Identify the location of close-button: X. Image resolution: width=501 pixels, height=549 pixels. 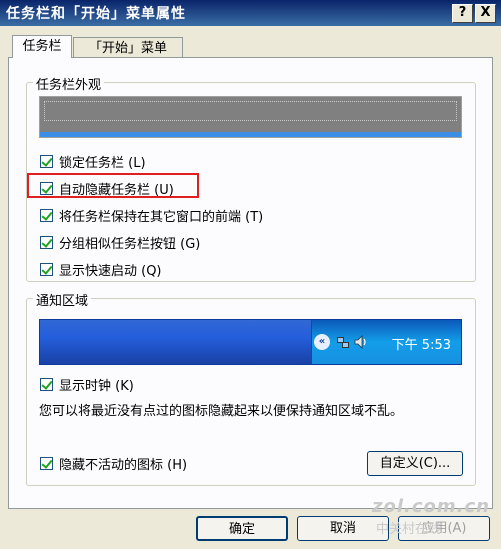
(485, 13).